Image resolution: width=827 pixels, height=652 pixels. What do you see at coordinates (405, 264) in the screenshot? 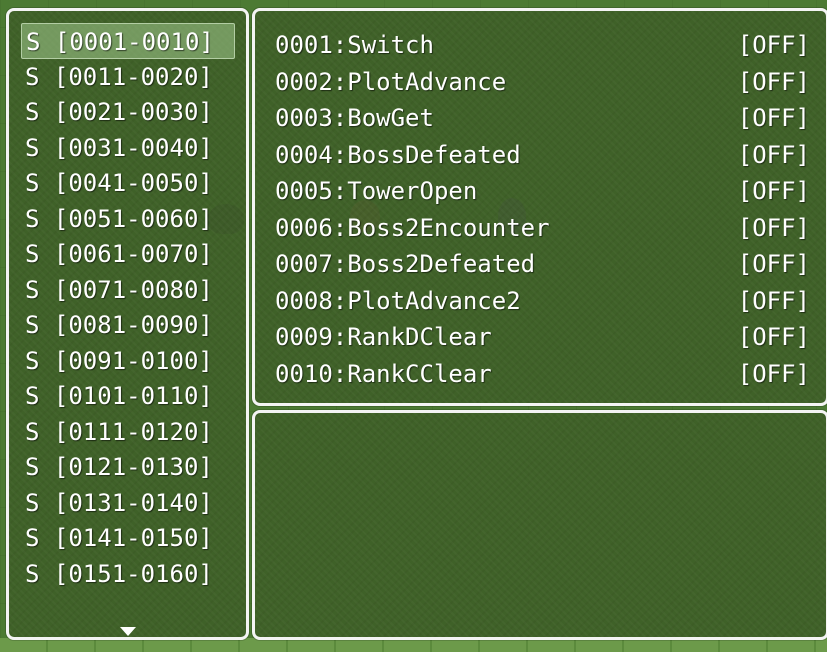
I see `switch-name: 0007:Boss2Defeated` at bounding box center [405, 264].